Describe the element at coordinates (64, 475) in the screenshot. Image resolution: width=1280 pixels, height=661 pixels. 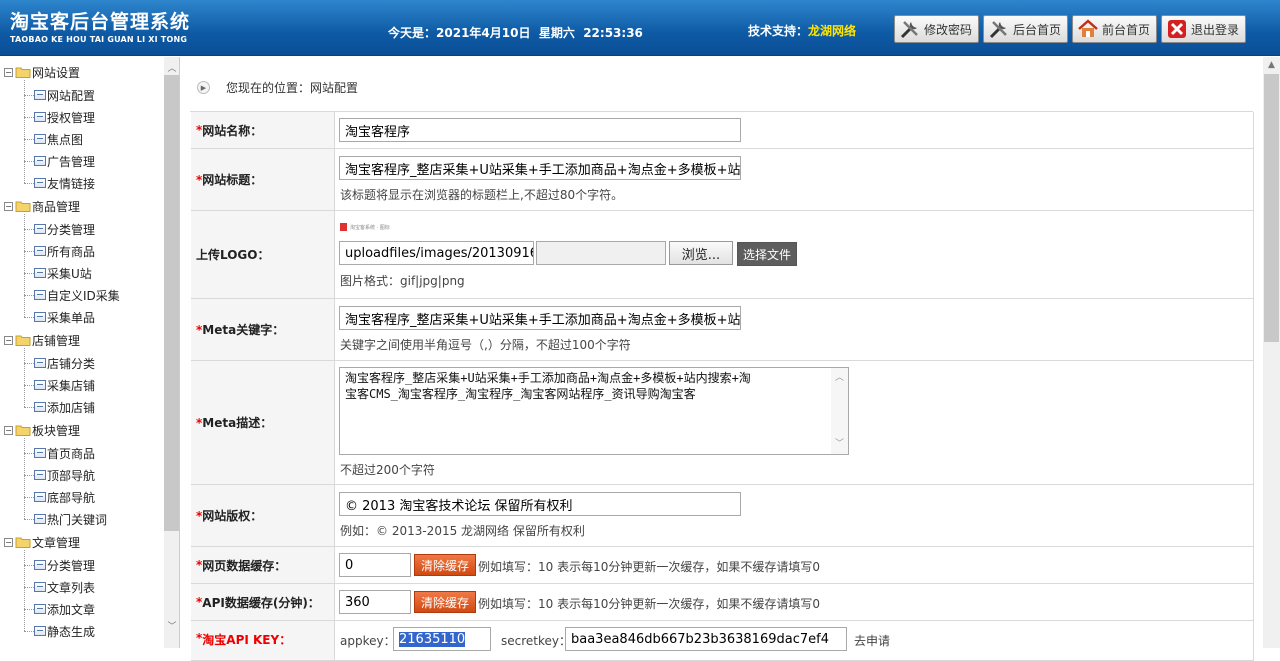
I see `sidebar-item: 顶部导航` at that location.